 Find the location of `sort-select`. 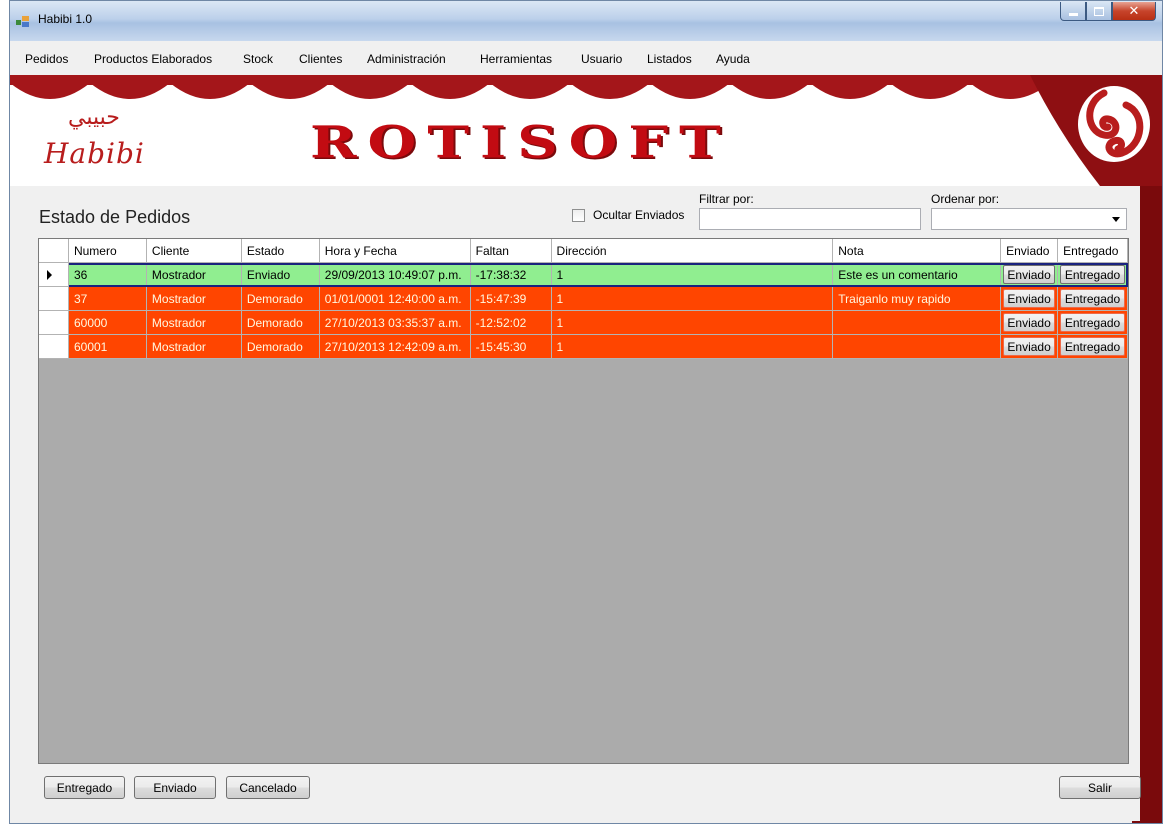

sort-select is located at coordinates (1029, 219).